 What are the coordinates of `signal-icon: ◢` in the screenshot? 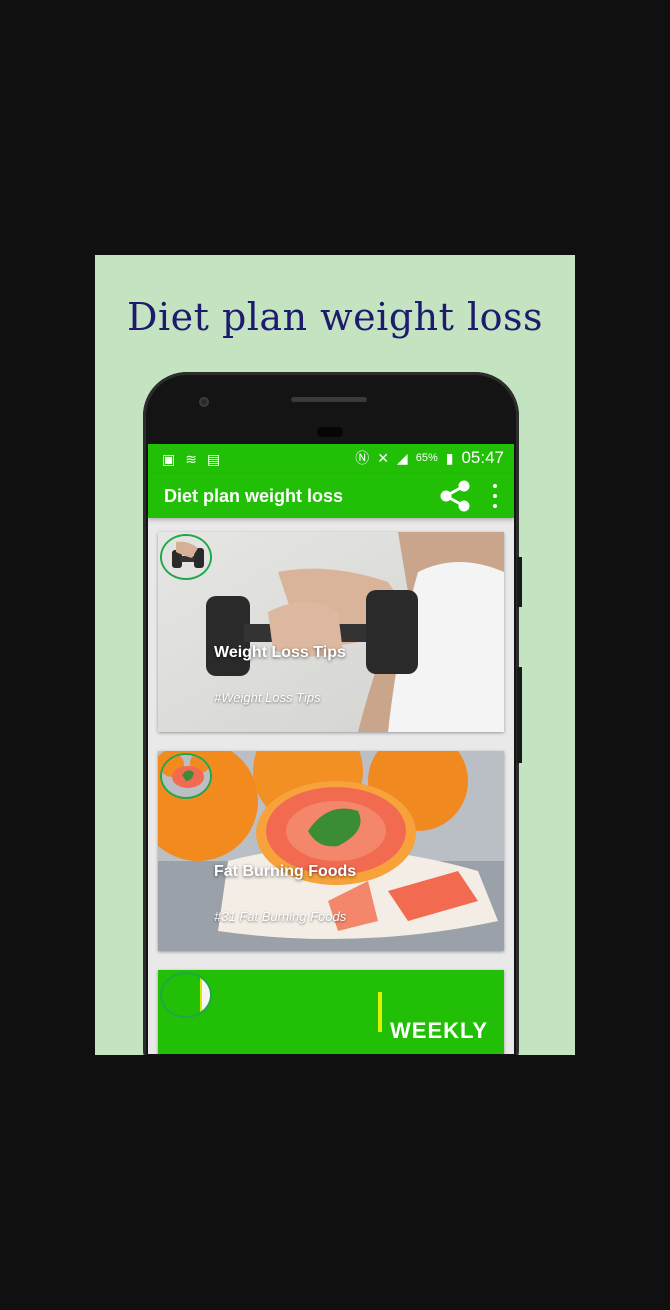 It's located at (402, 458).